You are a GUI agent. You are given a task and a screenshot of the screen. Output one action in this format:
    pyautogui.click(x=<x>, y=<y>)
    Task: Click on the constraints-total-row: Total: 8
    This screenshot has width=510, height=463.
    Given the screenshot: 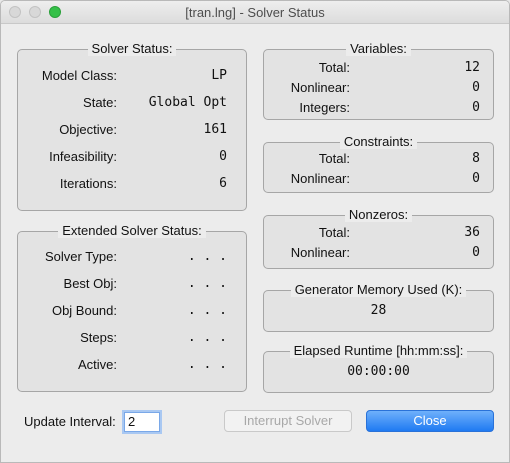 What is the action you would take?
    pyautogui.click(x=378, y=159)
    